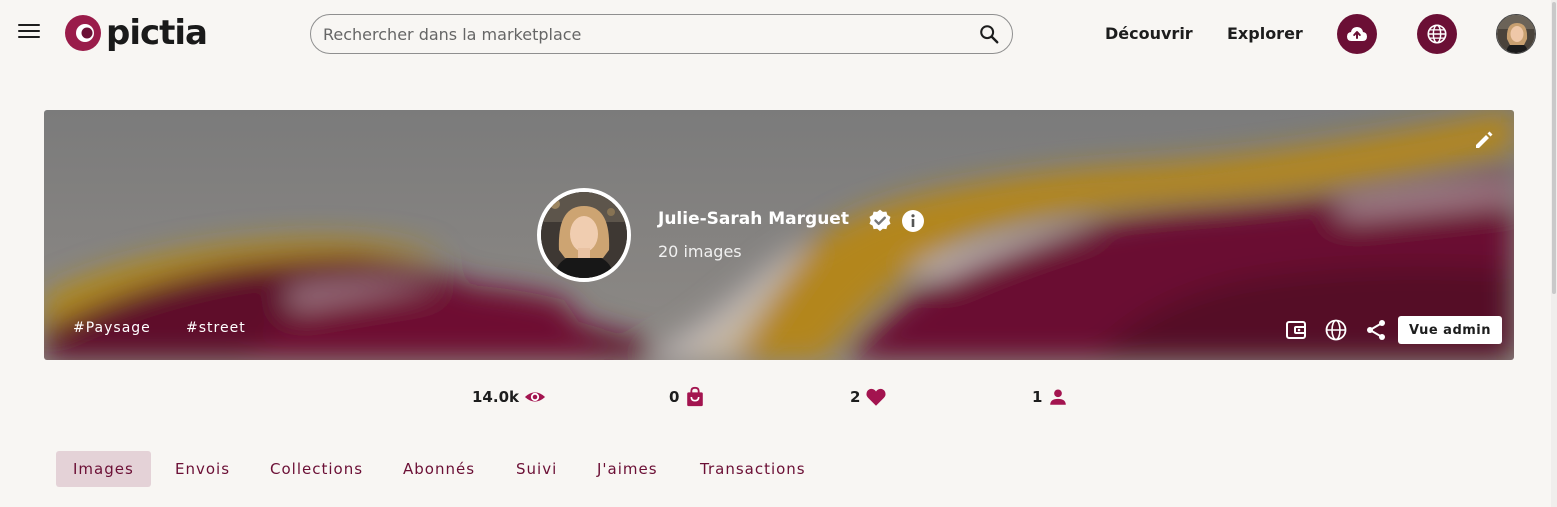 The image size is (1557, 507). Describe the element at coordinates (855, 397) in the screenshot. I see `stat-likes-value: 2` at that location.